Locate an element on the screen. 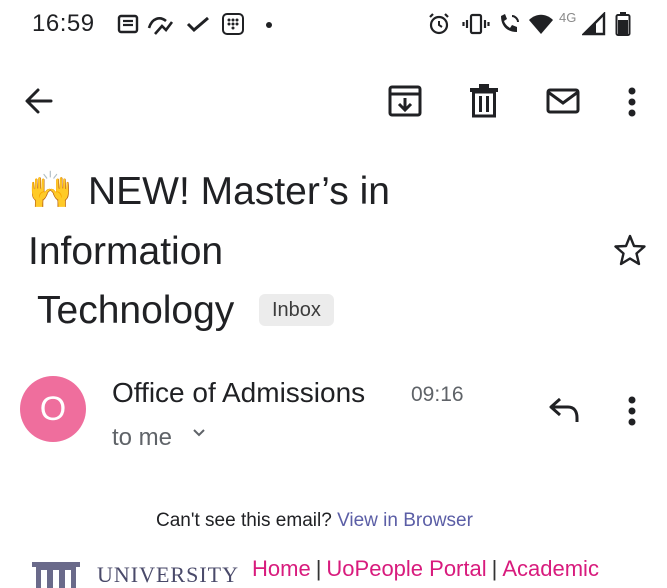 The height and width of the screenshot is (588, 667). cant-see-email-line: Can't see this email? View in Browser is located at coordinates (314, 521).